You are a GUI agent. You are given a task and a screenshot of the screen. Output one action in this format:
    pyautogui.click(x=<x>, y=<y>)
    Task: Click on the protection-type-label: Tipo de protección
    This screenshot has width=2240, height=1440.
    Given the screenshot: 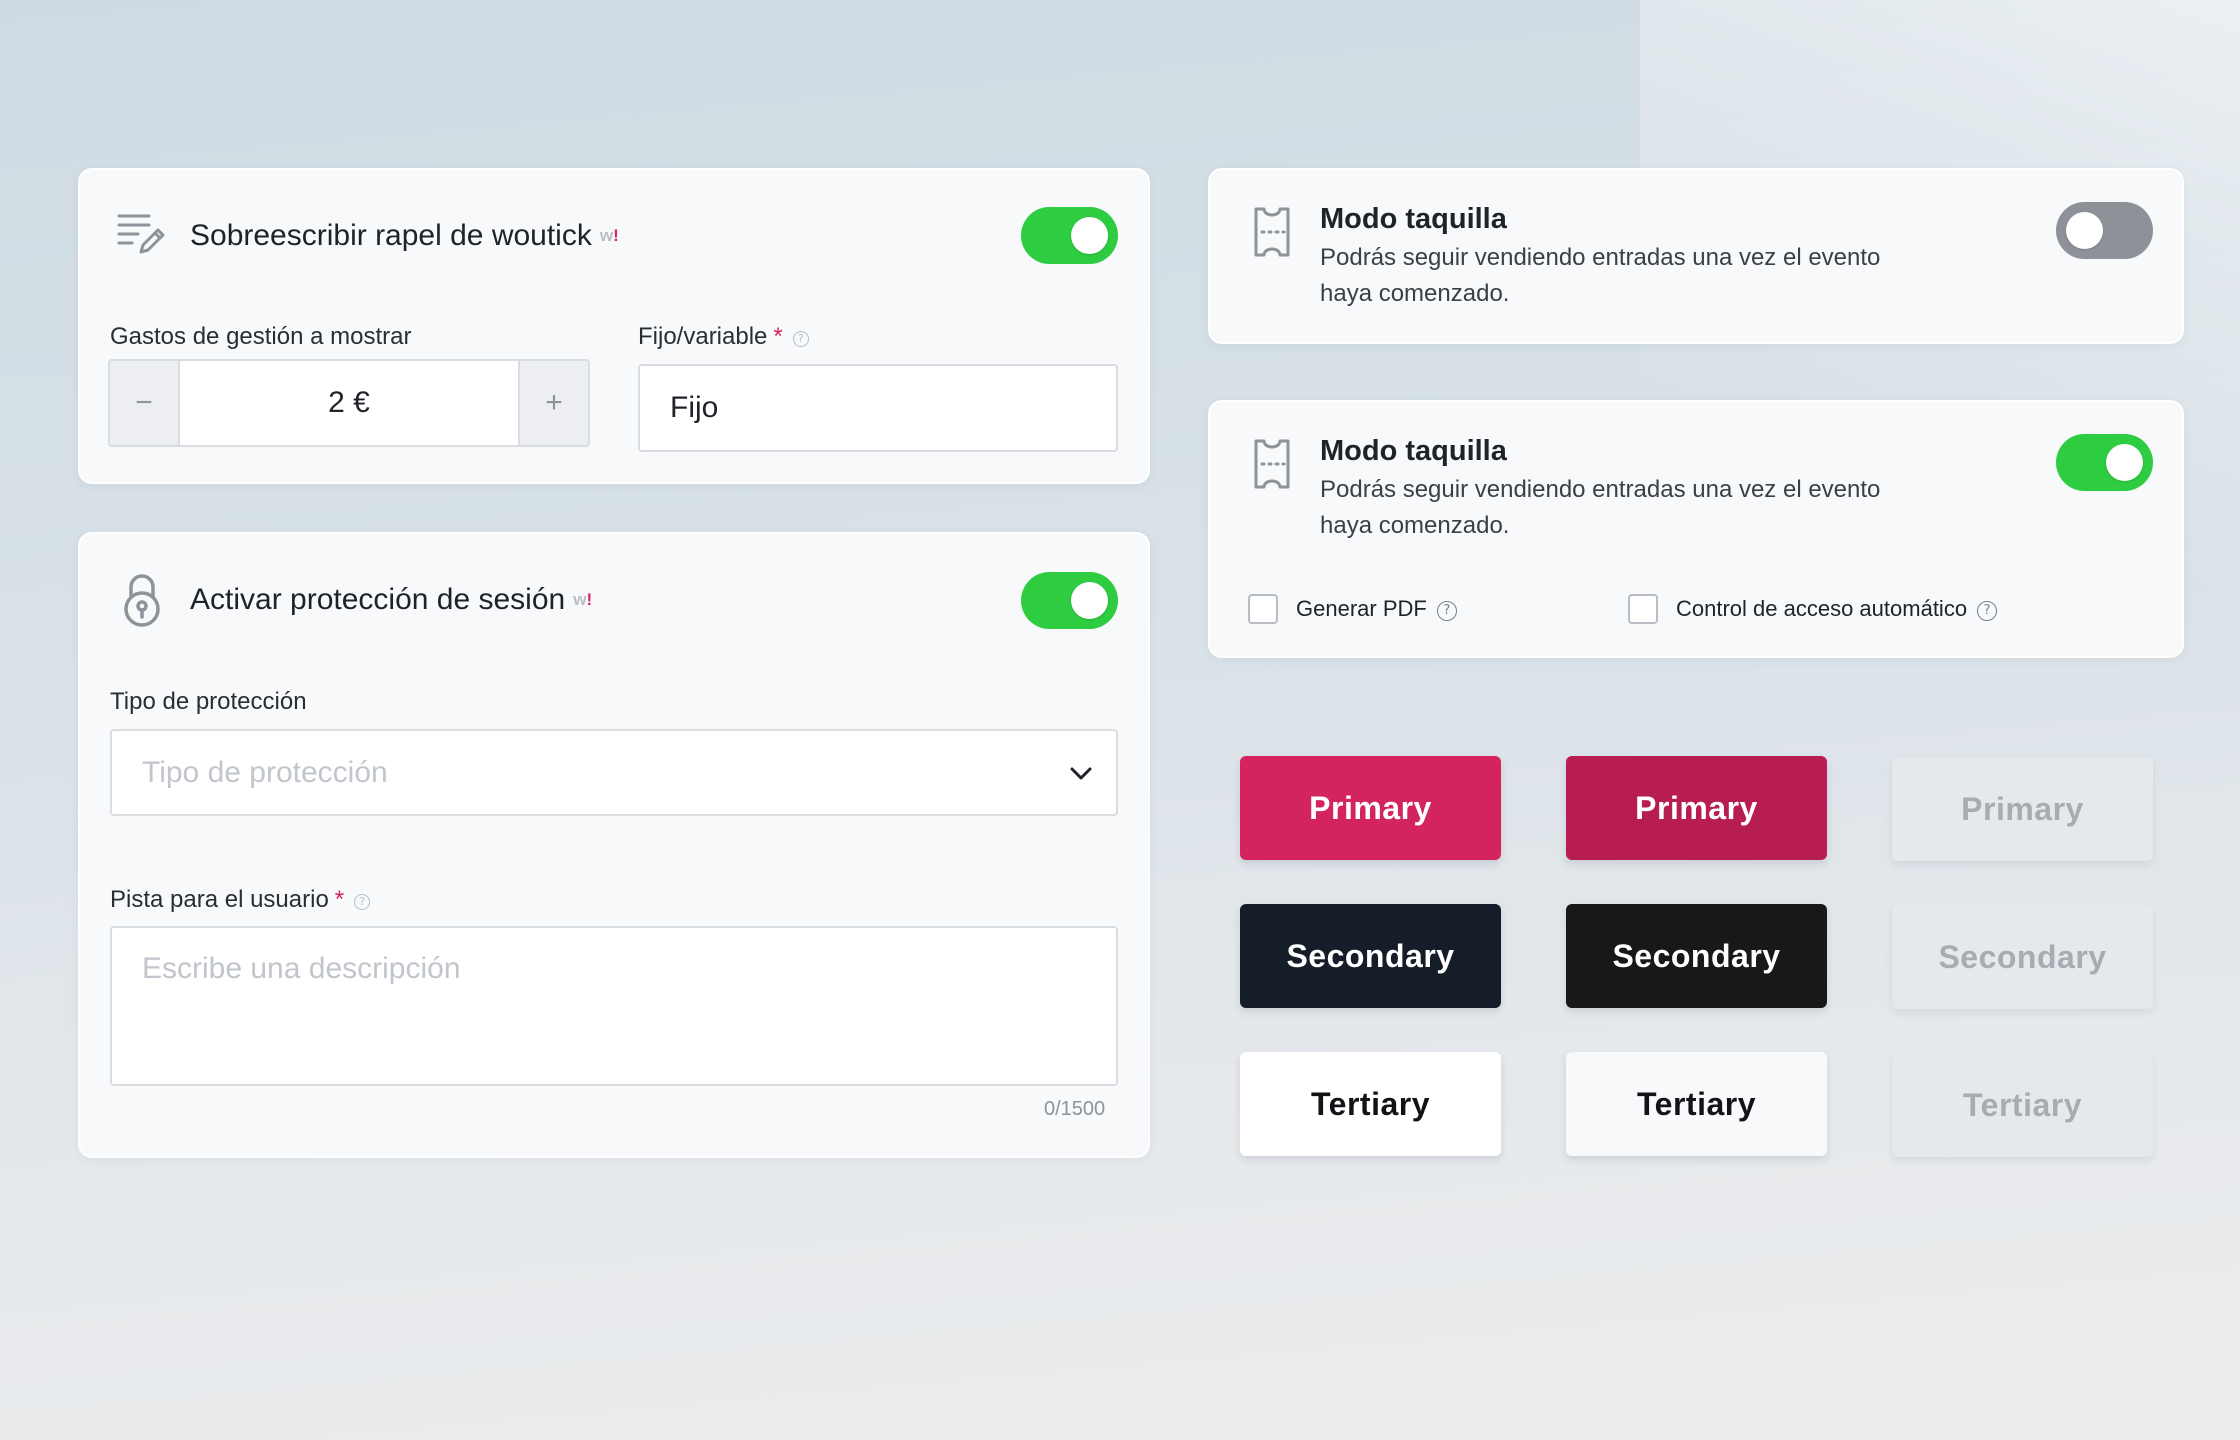 What is the action you would take?
    pyautogui.click(x=208, y=701)
    